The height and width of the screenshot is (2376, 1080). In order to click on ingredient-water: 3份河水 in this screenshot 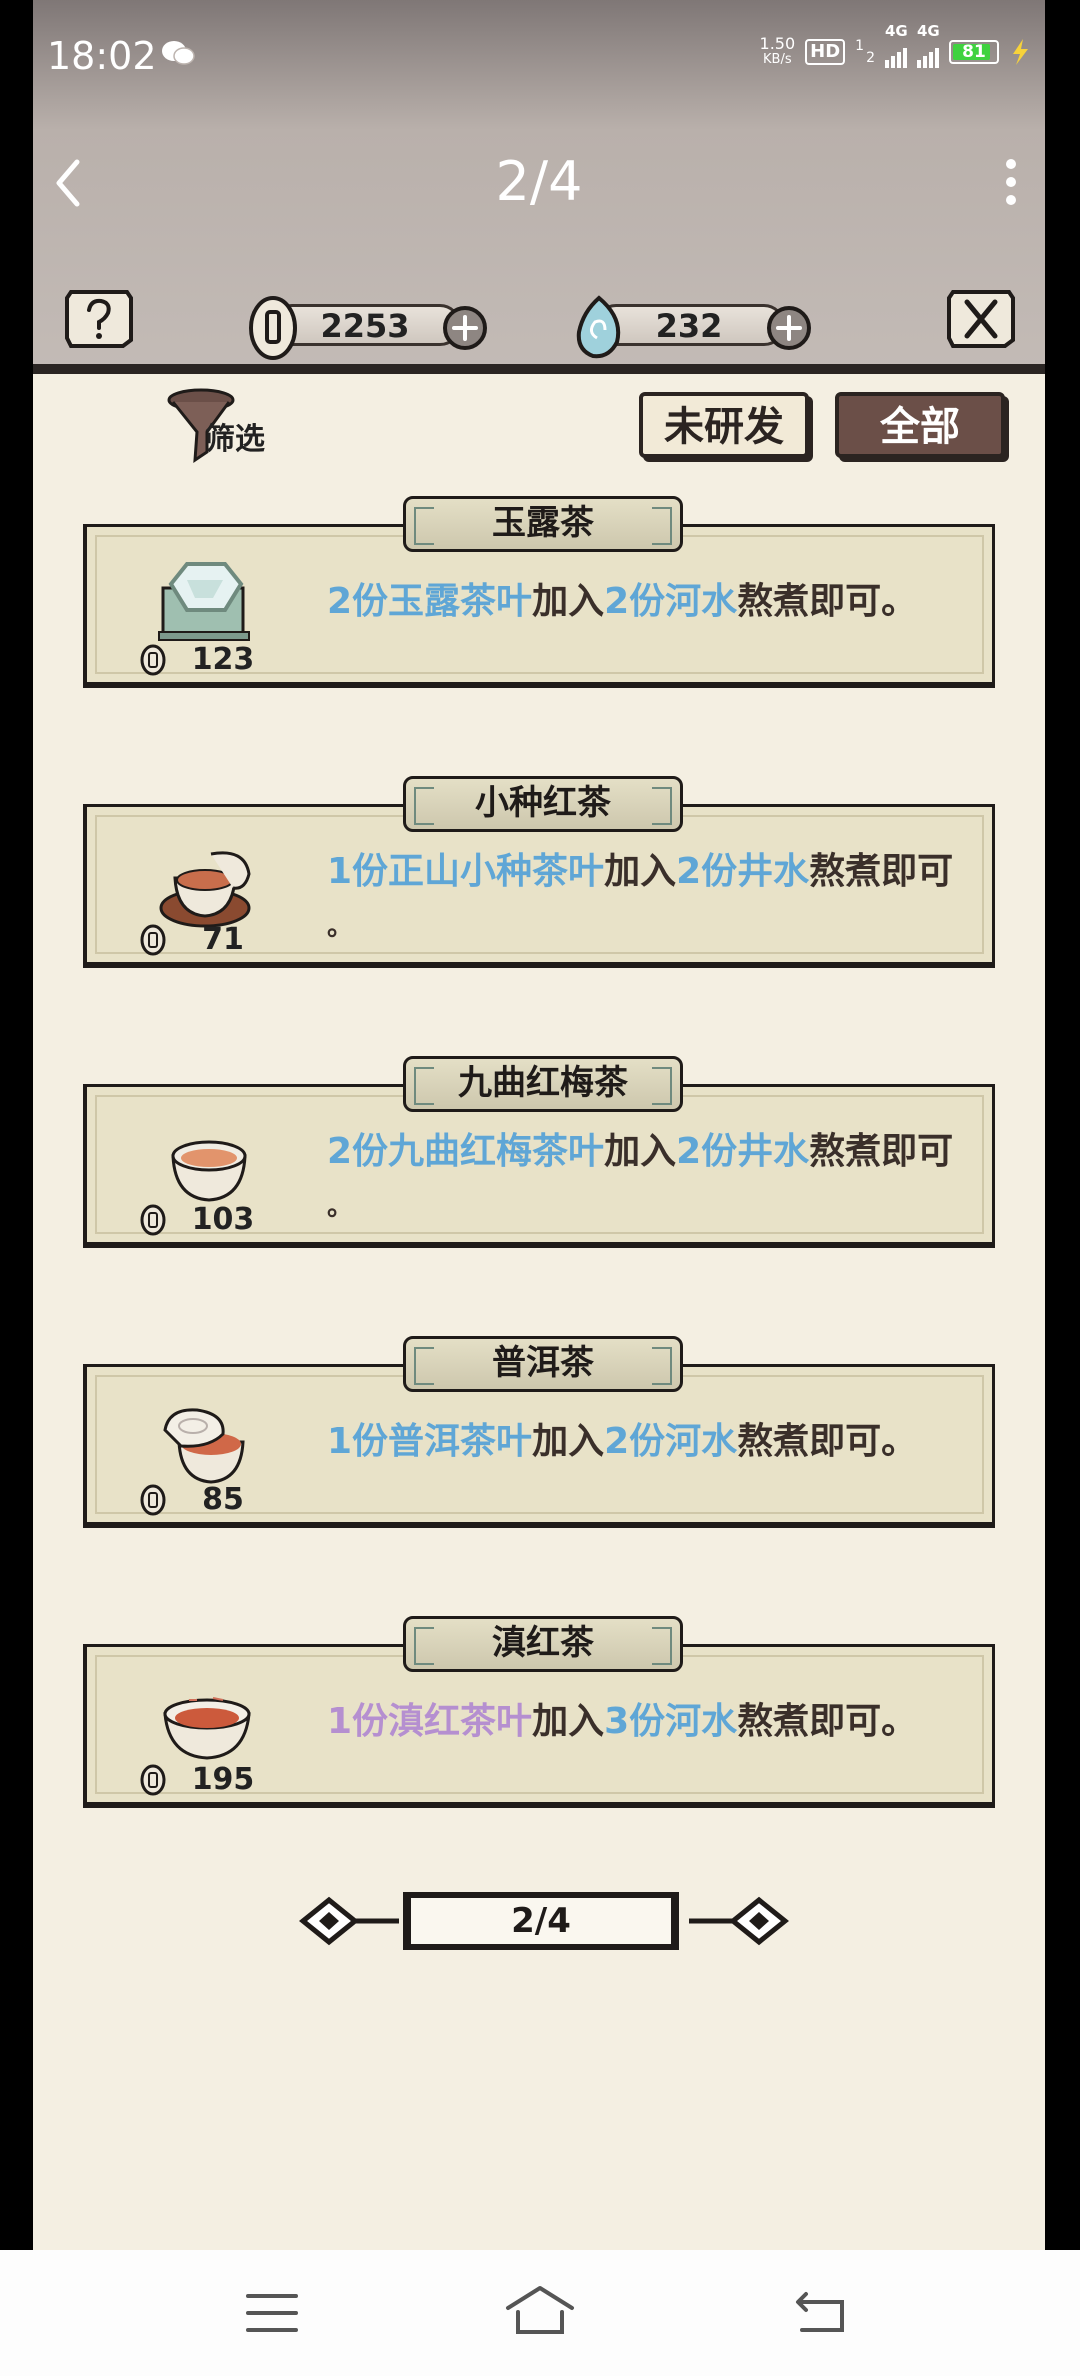, I will do `click(671, 1721)`.